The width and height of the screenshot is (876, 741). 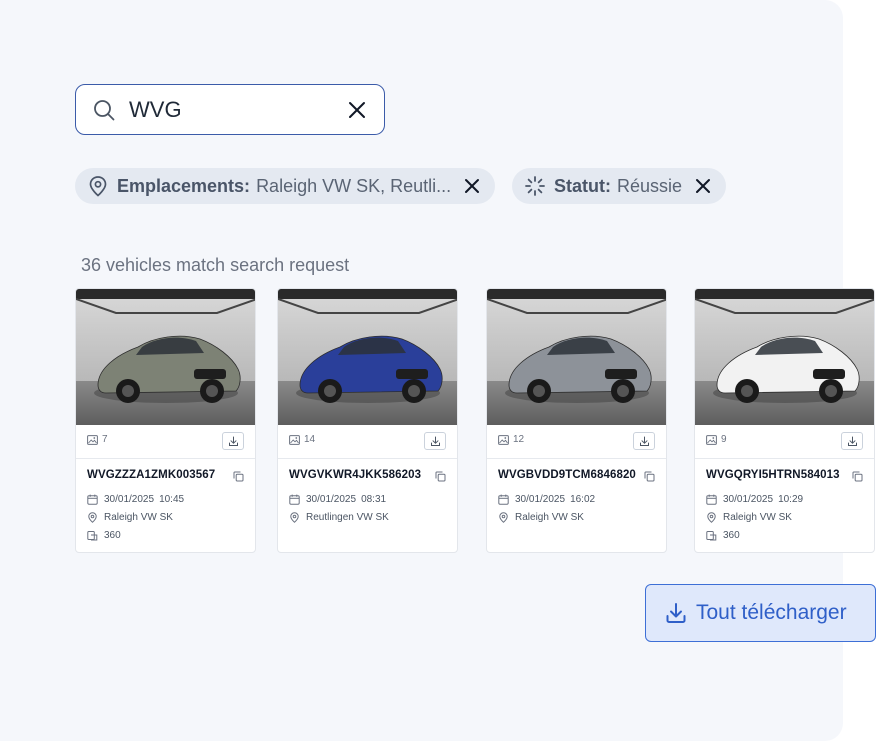 I want to click on vehicle-vin: WVGBVDD9TCM6846820, so click(x=567, y=475).